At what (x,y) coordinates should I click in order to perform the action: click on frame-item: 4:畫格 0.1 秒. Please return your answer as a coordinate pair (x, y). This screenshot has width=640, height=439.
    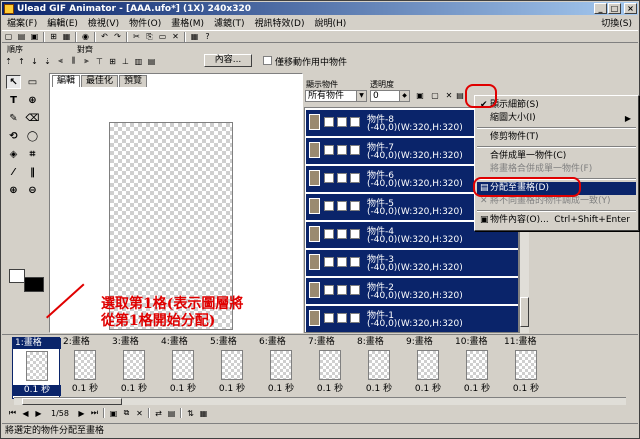
    Looking at the image, I should click on (183, 368).